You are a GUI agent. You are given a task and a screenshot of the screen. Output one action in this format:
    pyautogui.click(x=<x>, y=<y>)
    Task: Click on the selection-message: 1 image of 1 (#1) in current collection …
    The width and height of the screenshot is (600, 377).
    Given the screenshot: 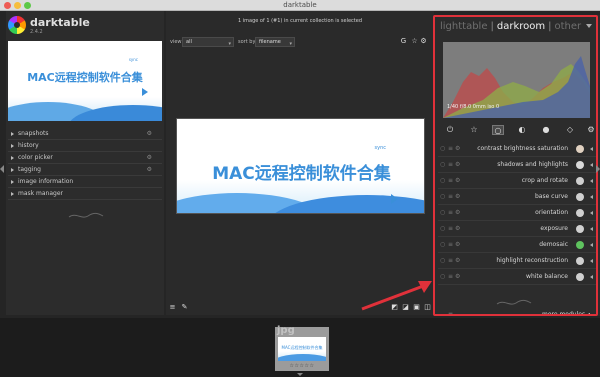 What is the action you would take?
    pyautogui.click(x=300, y=21)
    